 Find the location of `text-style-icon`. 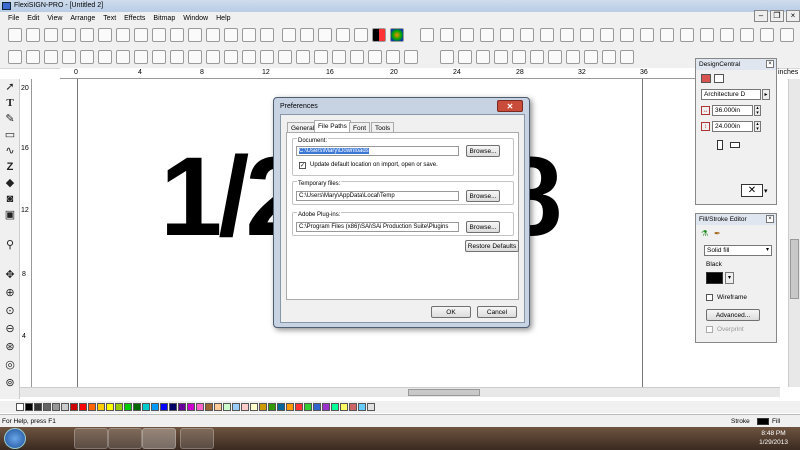

text-style-icon is located at coordinates (667, 35).